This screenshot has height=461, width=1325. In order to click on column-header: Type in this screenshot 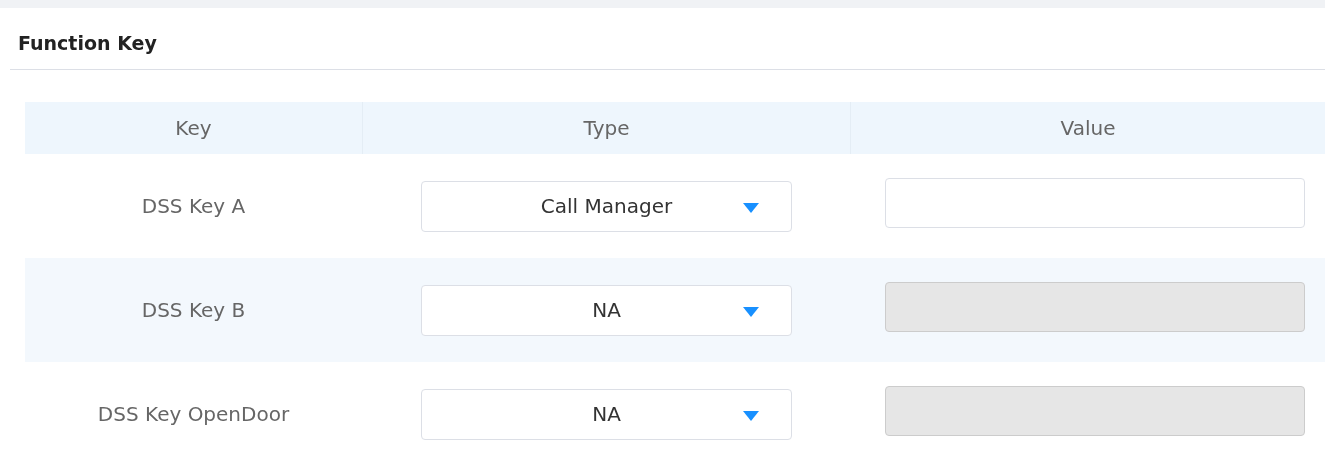, I will do `click(606, 128)`.